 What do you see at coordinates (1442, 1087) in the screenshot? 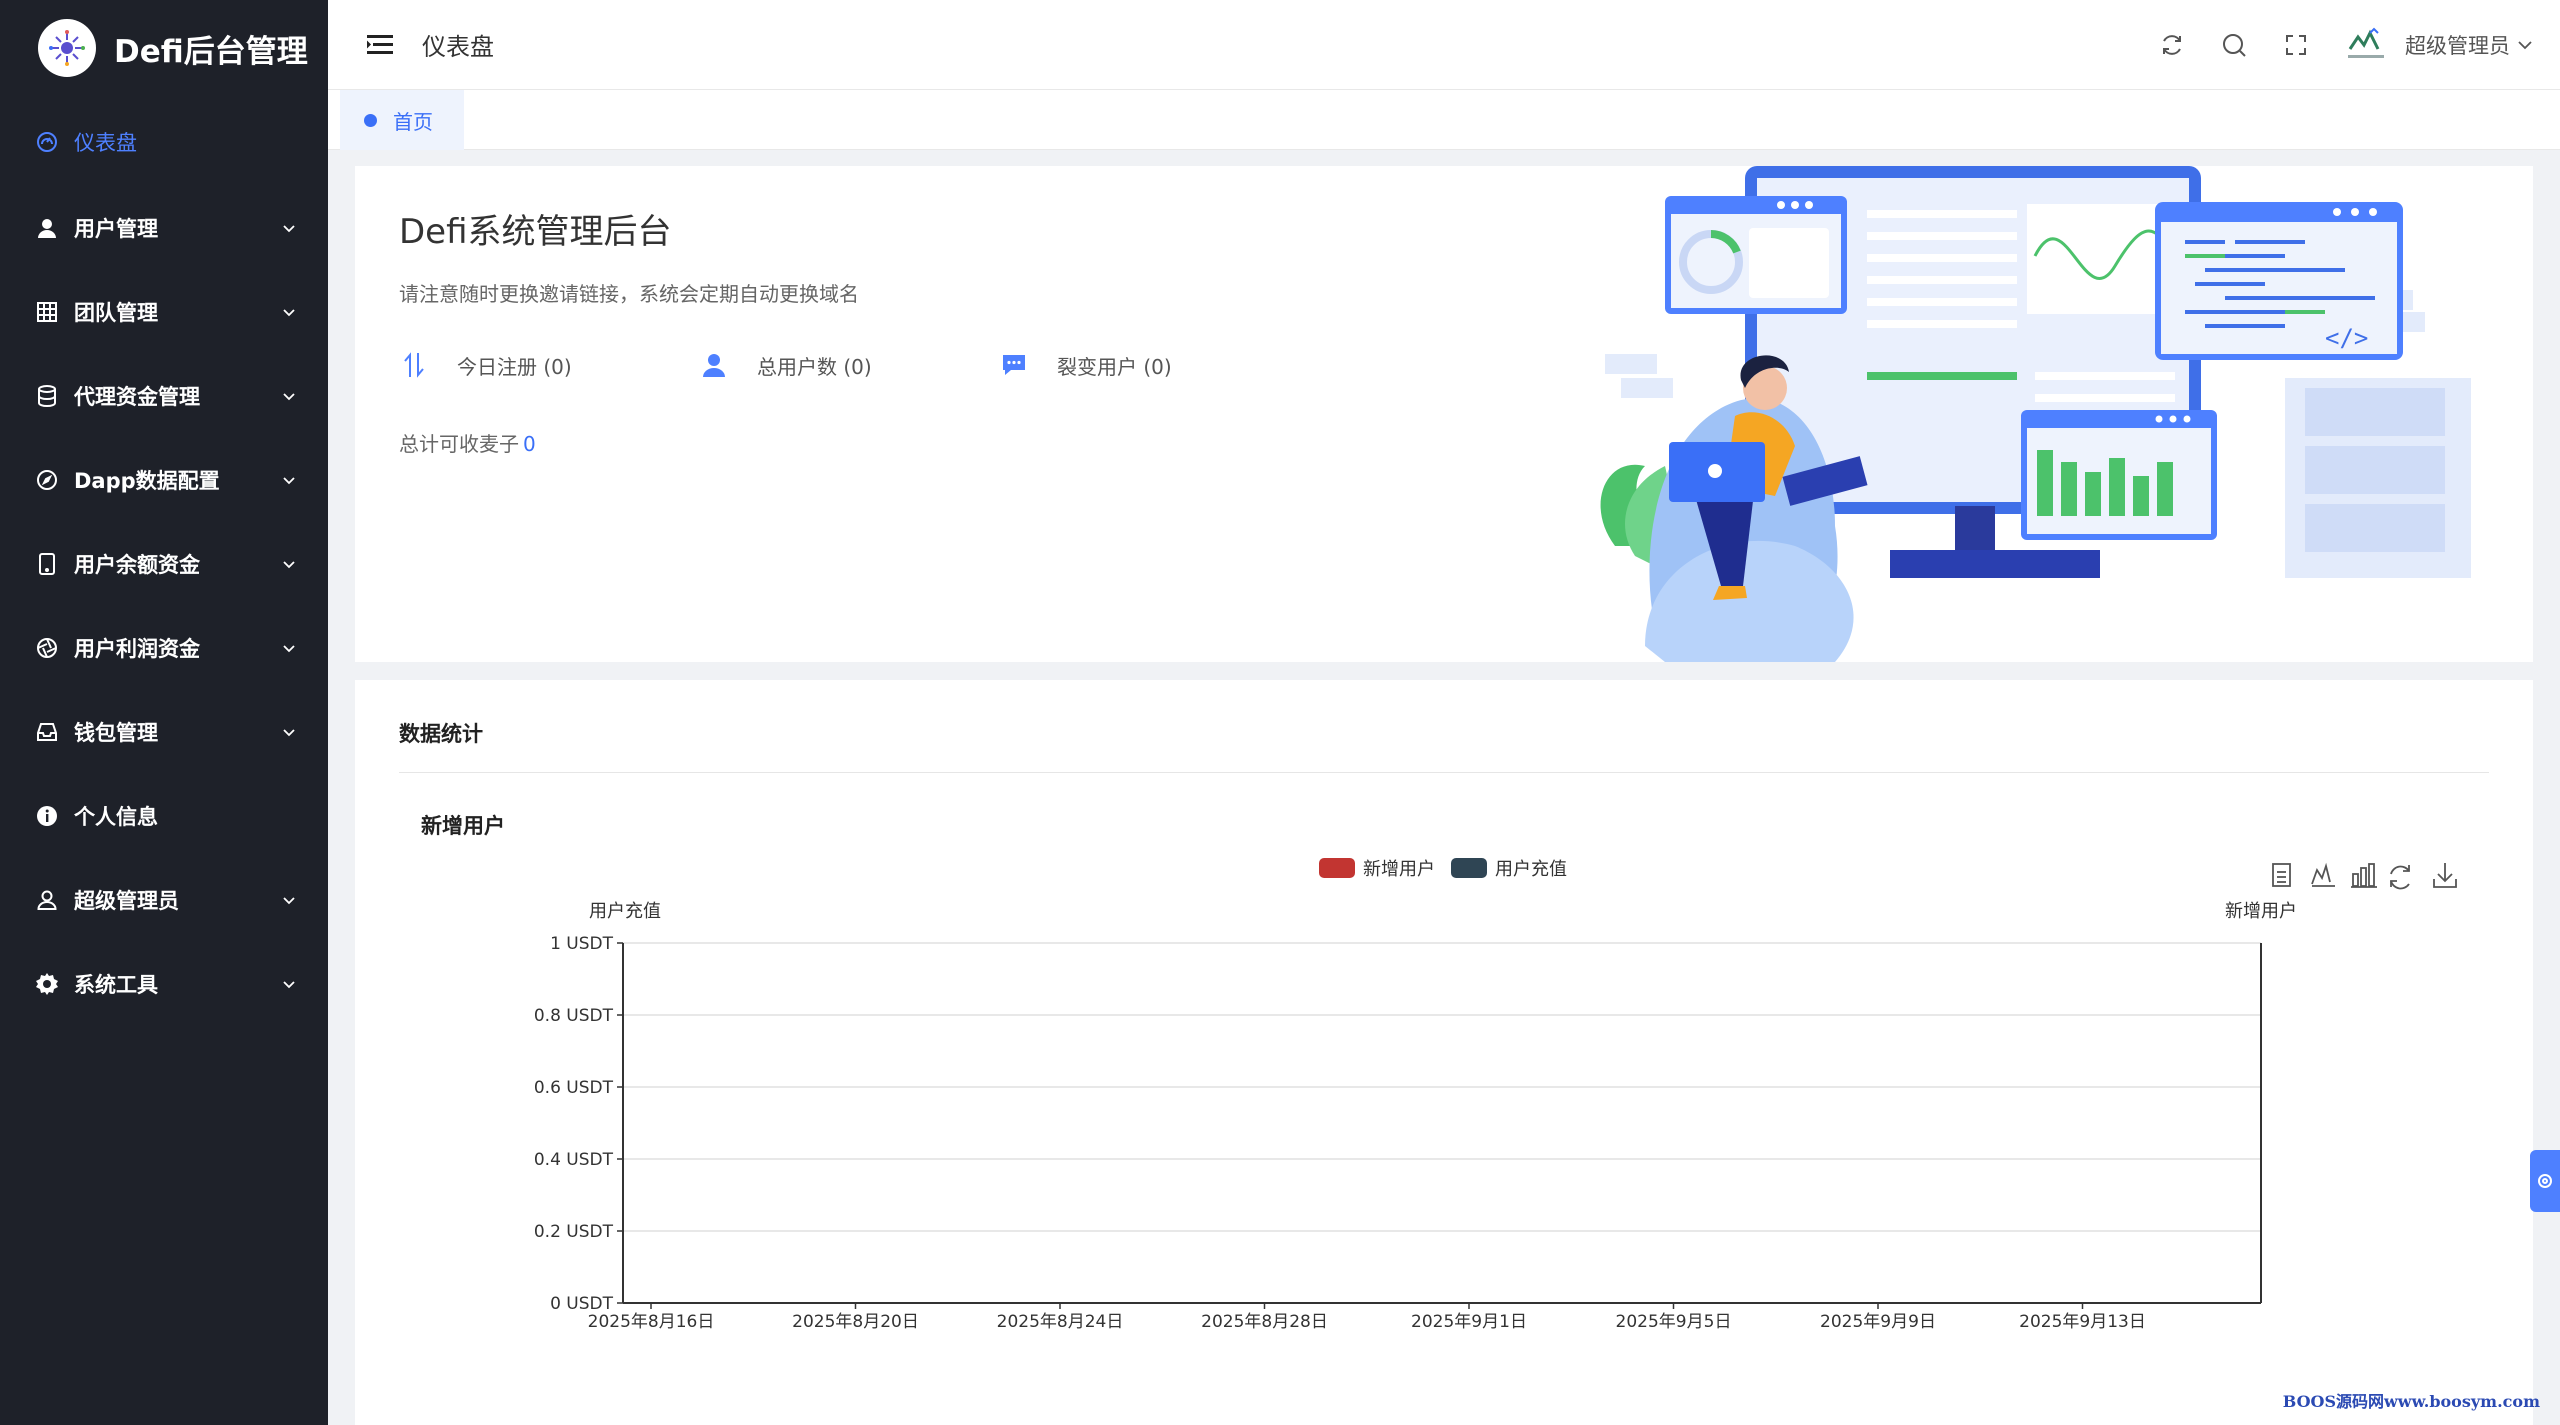
I see `chart-grid` at bounding box center [1442, 1087].